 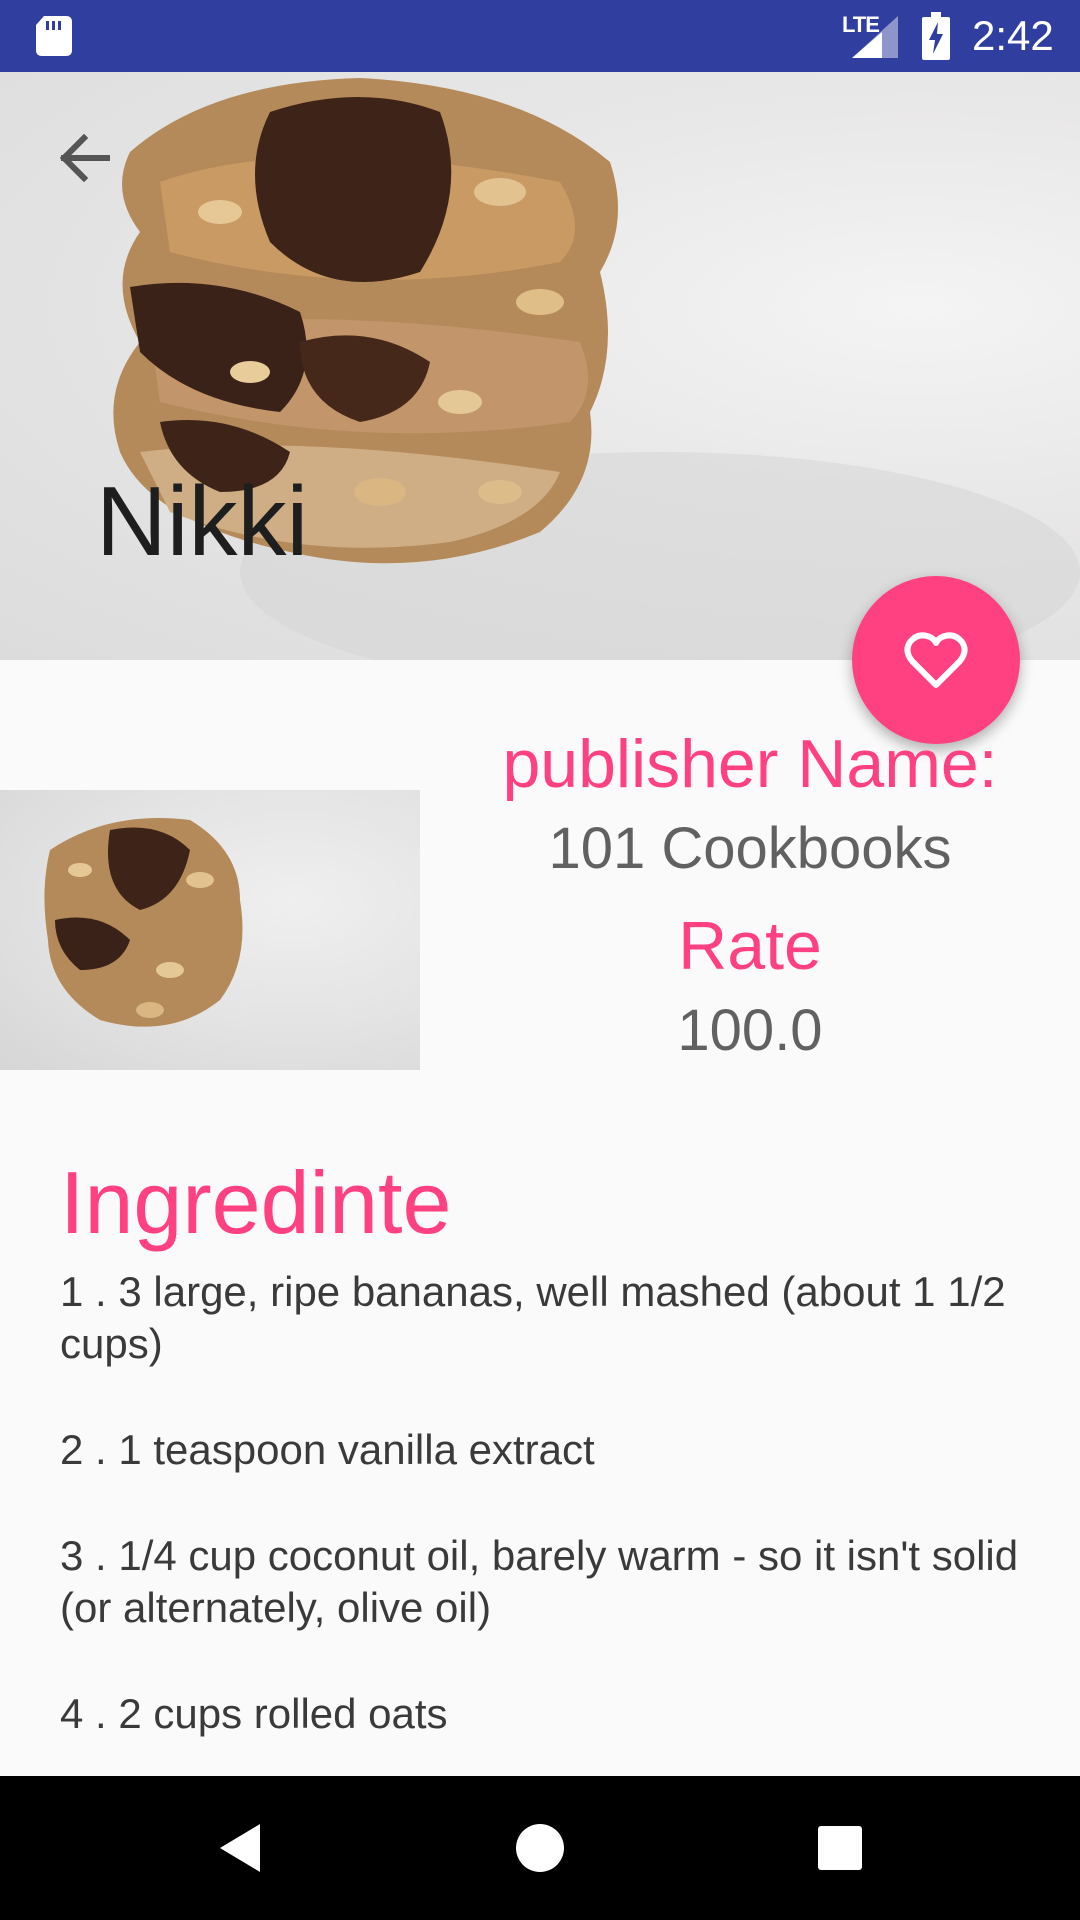 I want to click on status-bar: LTE 2:42, so click(x=540, y=36).